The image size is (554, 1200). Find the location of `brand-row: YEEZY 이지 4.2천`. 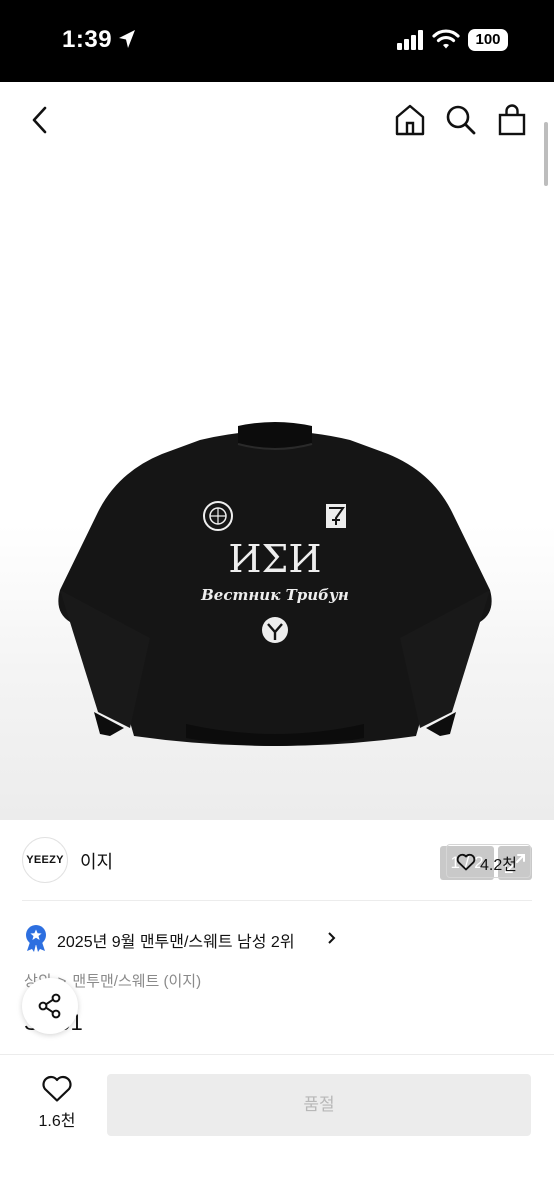

brand-row: YEEZY 이지 4.2천 is located at coordinates (277, 860).